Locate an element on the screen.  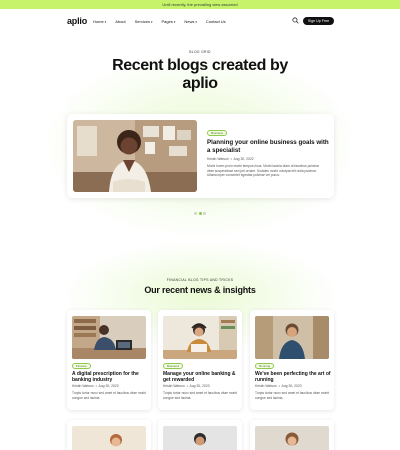
nav-item-label: News is located at coordinates (189, 21).